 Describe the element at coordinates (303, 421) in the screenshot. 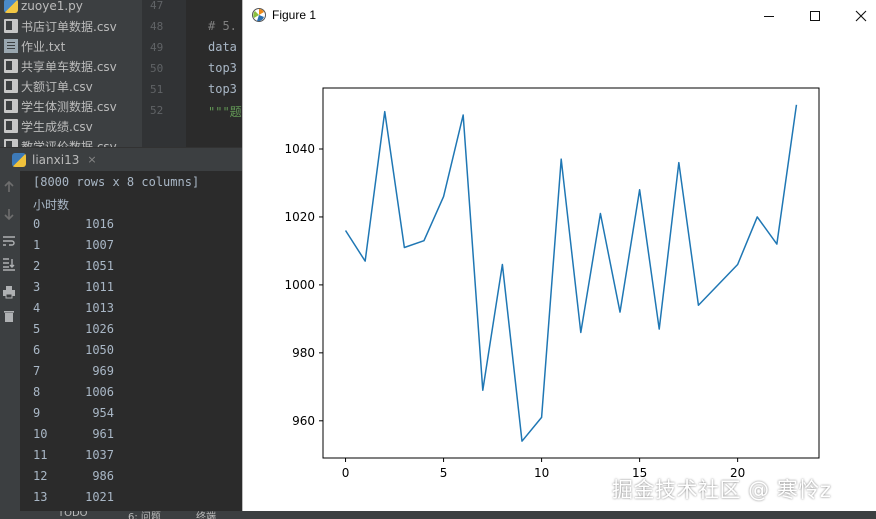

I see `y-tick-label: 960` at that location.